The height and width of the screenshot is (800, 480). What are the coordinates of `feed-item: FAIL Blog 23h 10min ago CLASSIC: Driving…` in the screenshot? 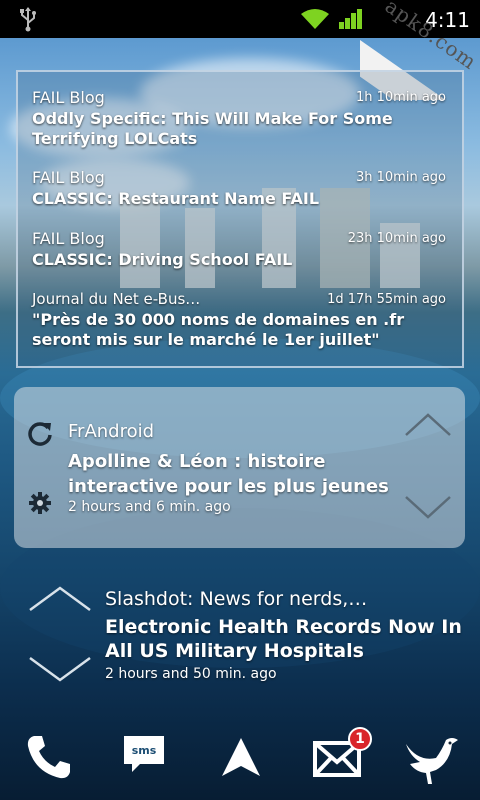 It's located at (241, 249).